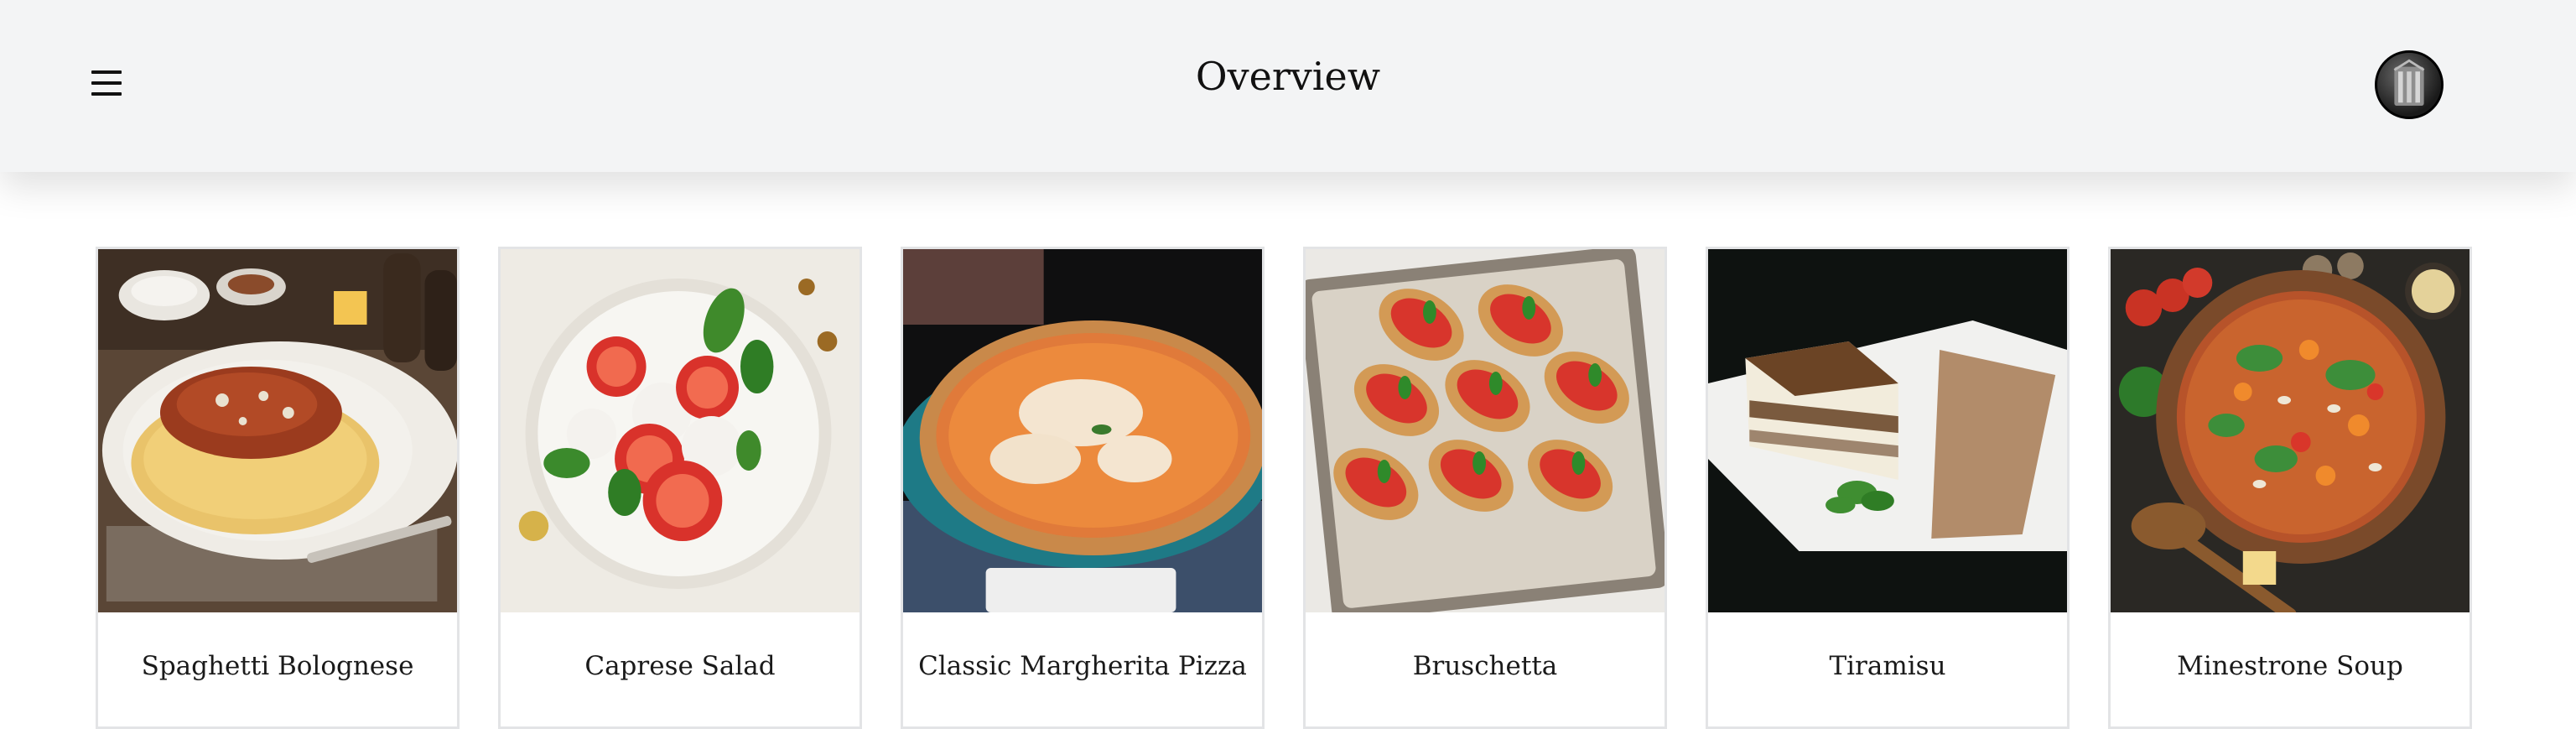 This screenshot has height=729, width=2576. I want to click on user-avatar, so click(2409, 84).